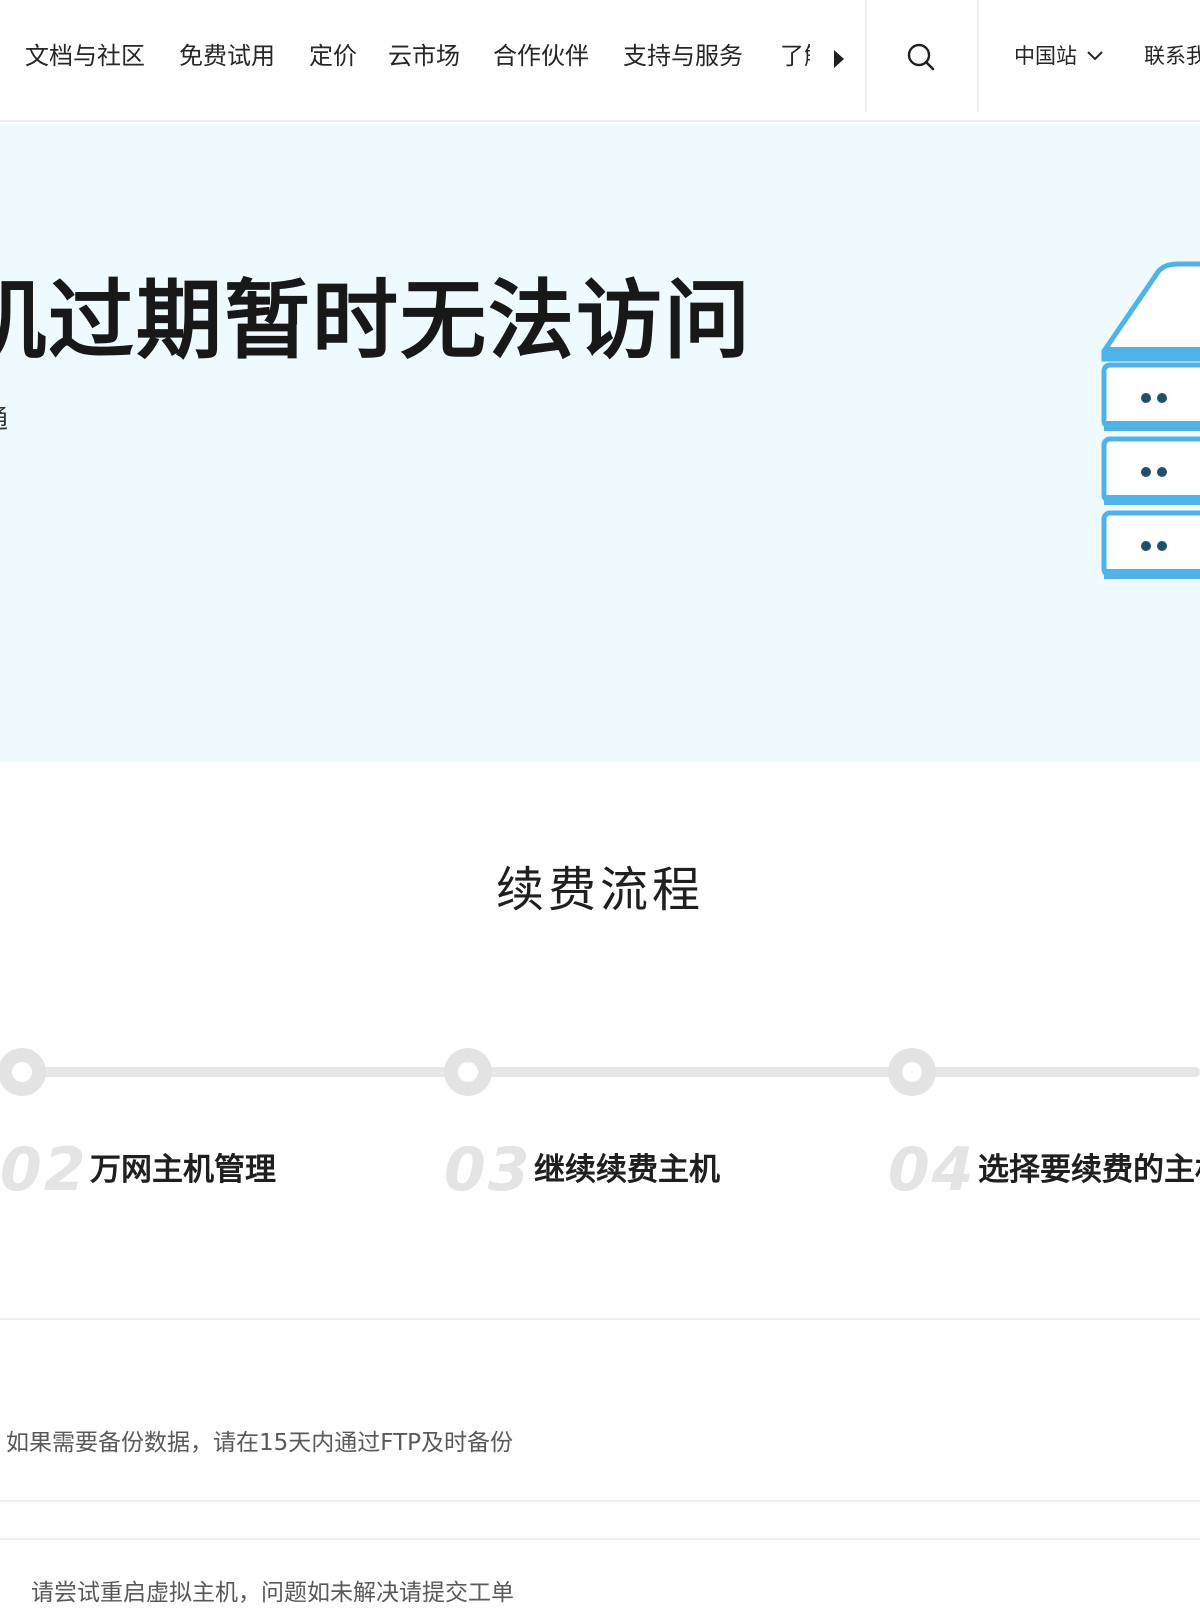 This screenshot has height=1611, width=1200. Describe the element at coordinates (795, 56) in the screenshot. I see `nav-item-about: 了解阿里云` at that location.